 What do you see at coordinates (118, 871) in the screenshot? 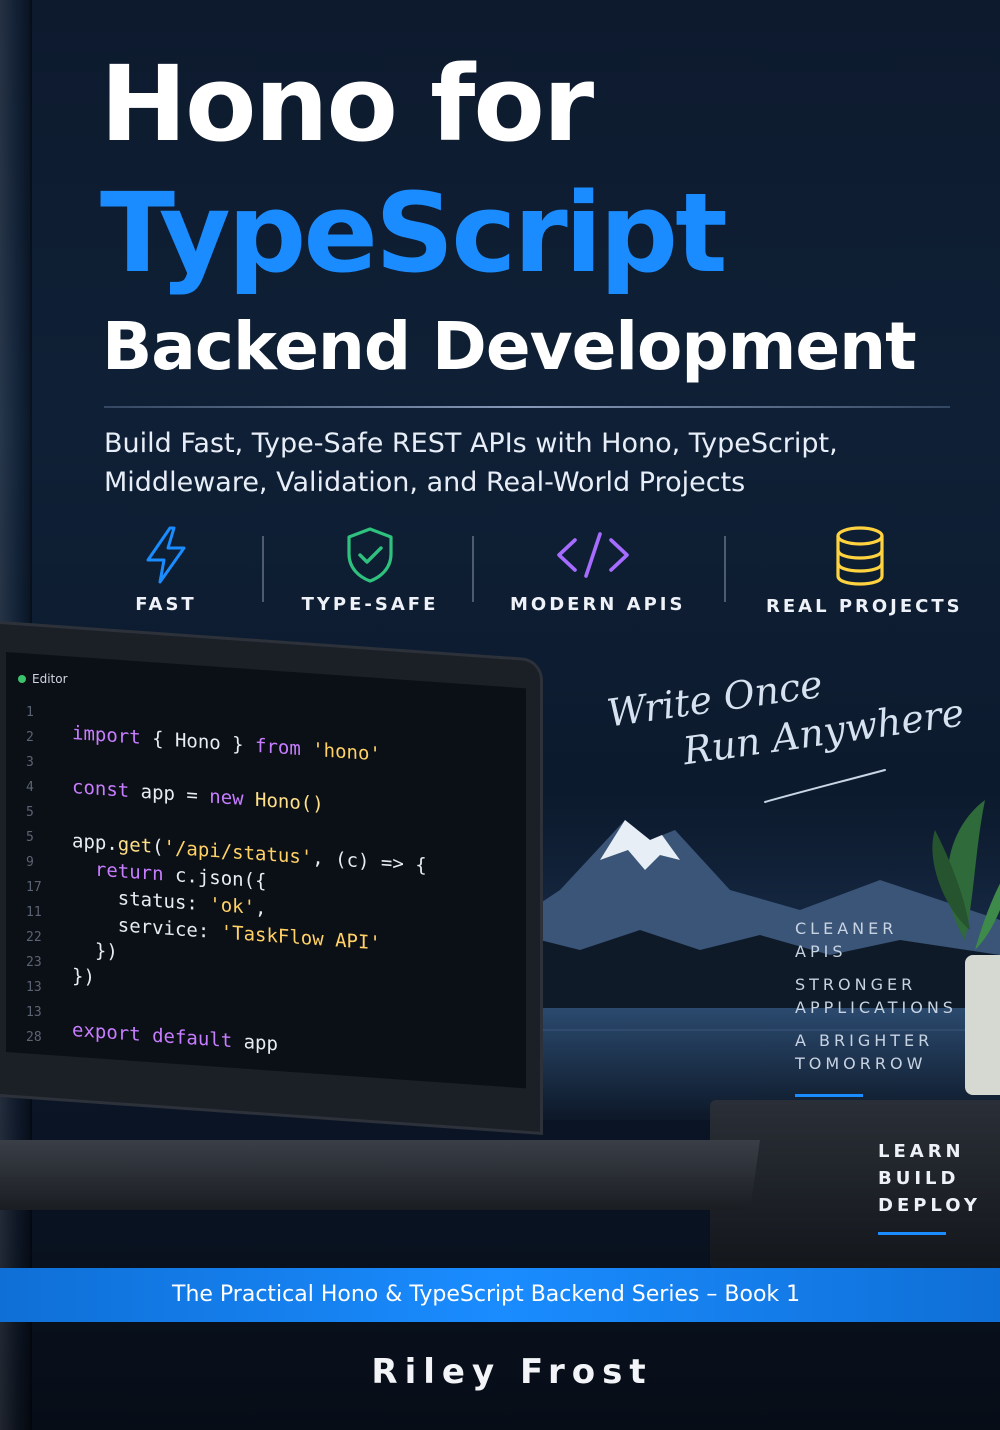
I see `code-token: return` at bounding box center [118, 871].